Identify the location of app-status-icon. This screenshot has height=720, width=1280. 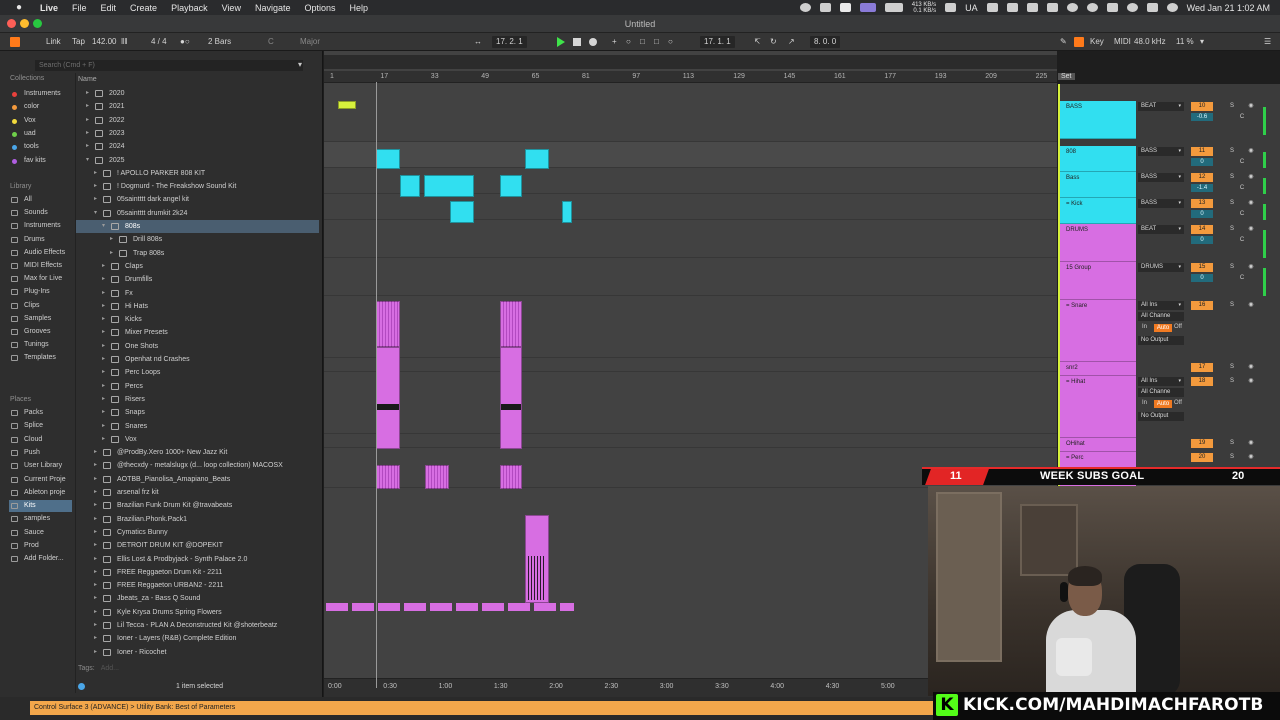
(825, 7).